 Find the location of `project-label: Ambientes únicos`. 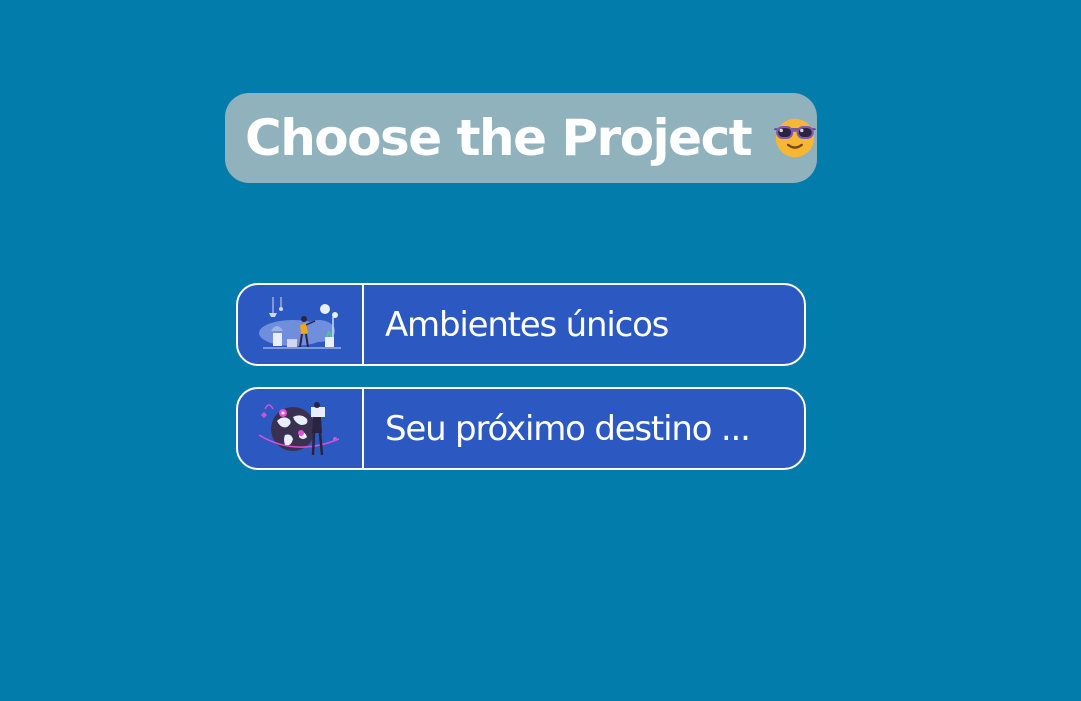

project-label: Ambientes únicos is located at coordinates (527, 324).